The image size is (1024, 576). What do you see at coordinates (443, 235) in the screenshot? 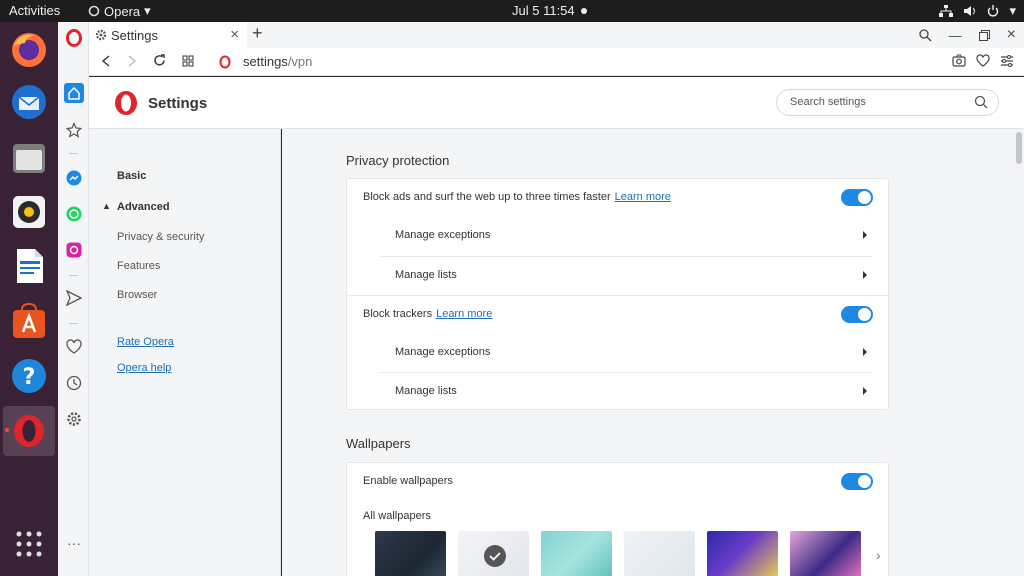
I see `ads-manage-exceptions-label: Manage exceptions` at bounding box center [443, 235].